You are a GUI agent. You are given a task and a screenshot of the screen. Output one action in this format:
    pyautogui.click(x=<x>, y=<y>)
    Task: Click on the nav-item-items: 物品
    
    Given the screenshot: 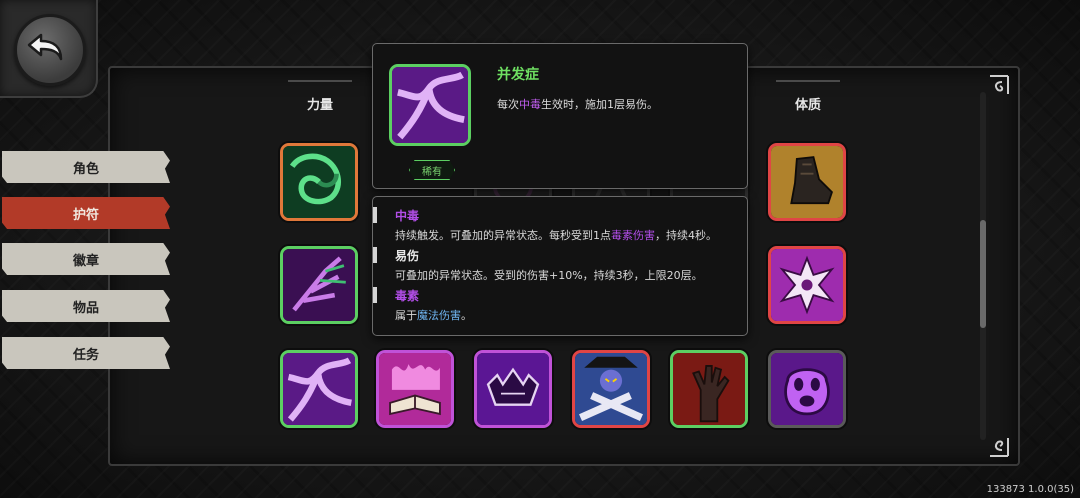 What is the action you would take?
    pyautogui.click(x=86, y=306)
    